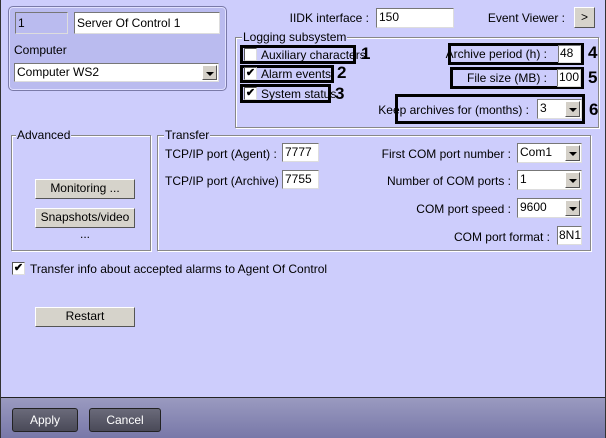  What do you see at coordinates (300, 179) in the screenshot?
I see `archive-port-field: 7755` at bounding box center [300, 179].